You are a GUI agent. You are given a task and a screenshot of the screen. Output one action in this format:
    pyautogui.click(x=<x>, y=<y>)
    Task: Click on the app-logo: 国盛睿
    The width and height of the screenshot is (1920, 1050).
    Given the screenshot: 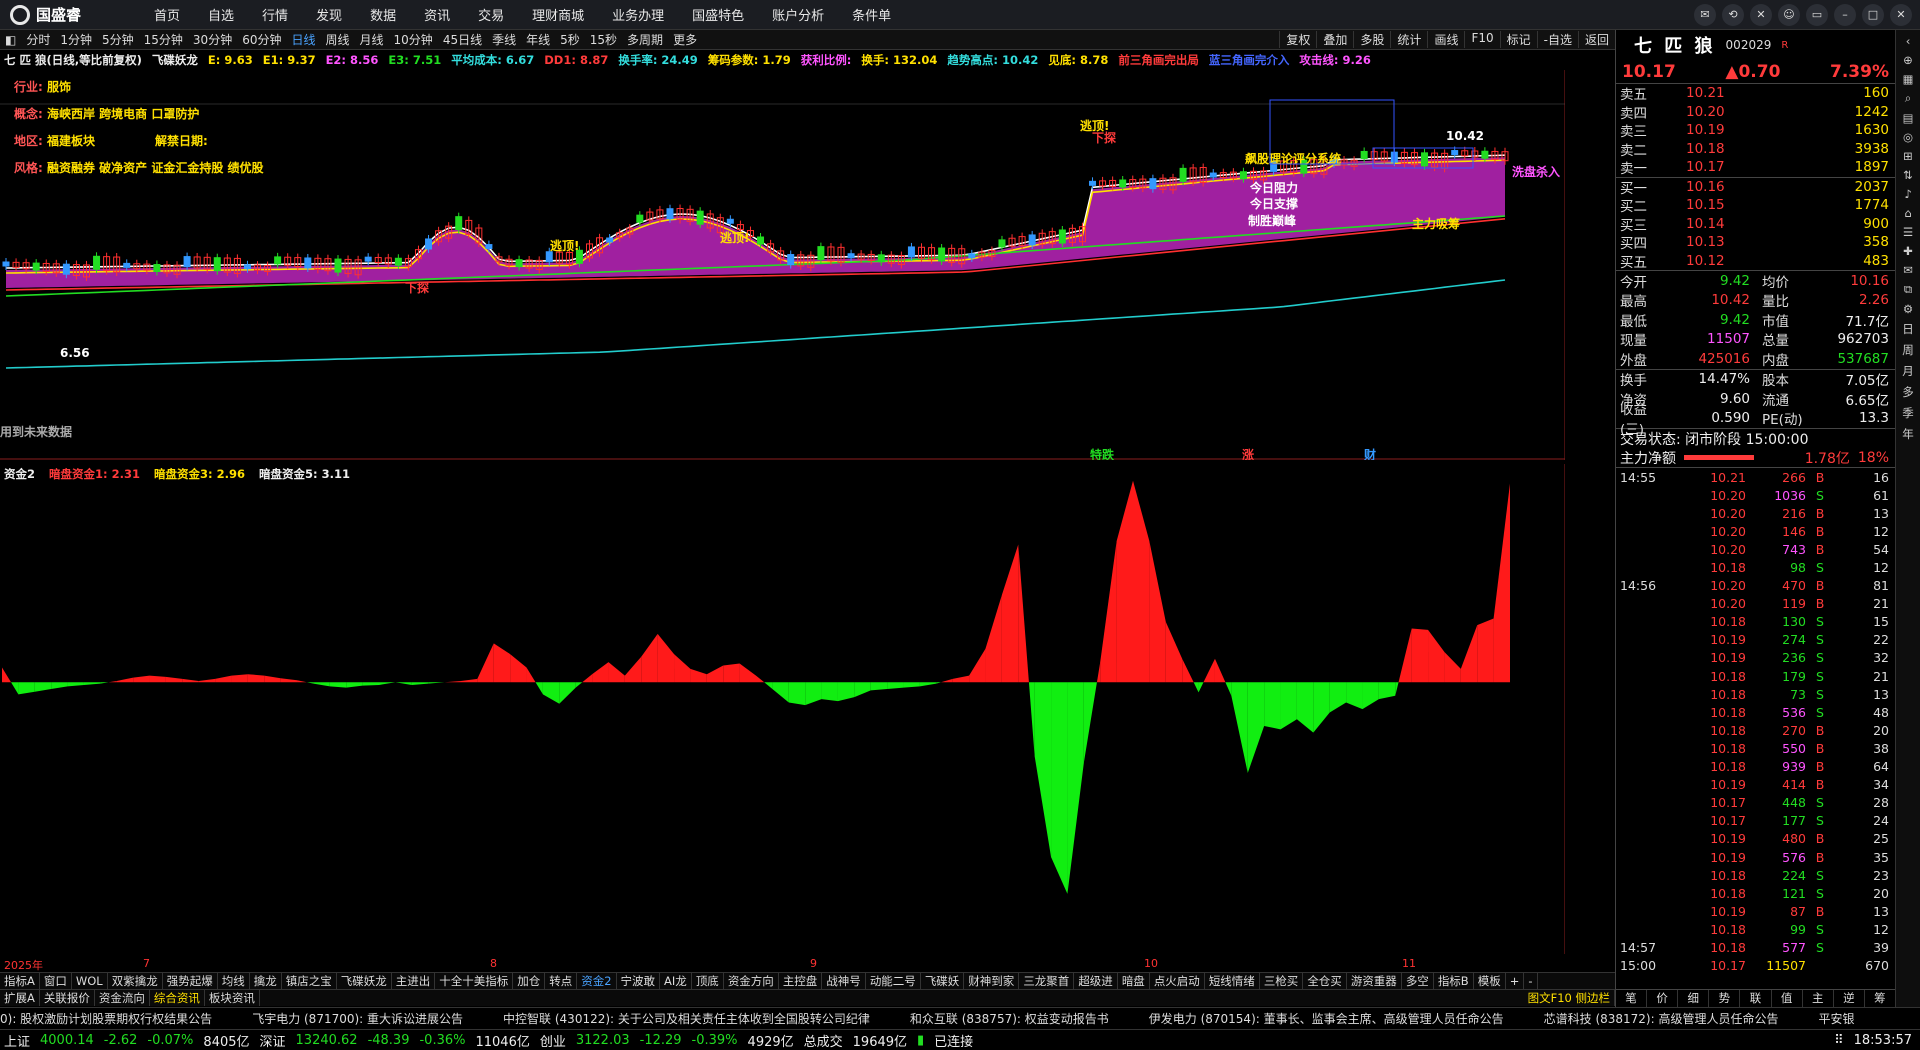 What is the action you would take?
    pyautogui.click(x=70, y=14)
    